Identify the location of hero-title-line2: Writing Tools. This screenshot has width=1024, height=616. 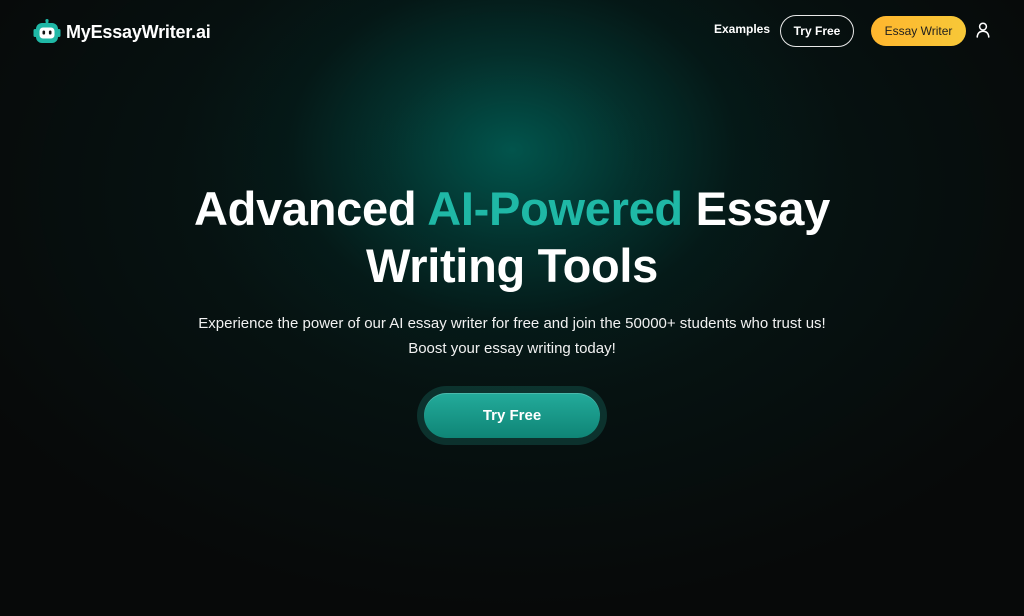
(512, 265).